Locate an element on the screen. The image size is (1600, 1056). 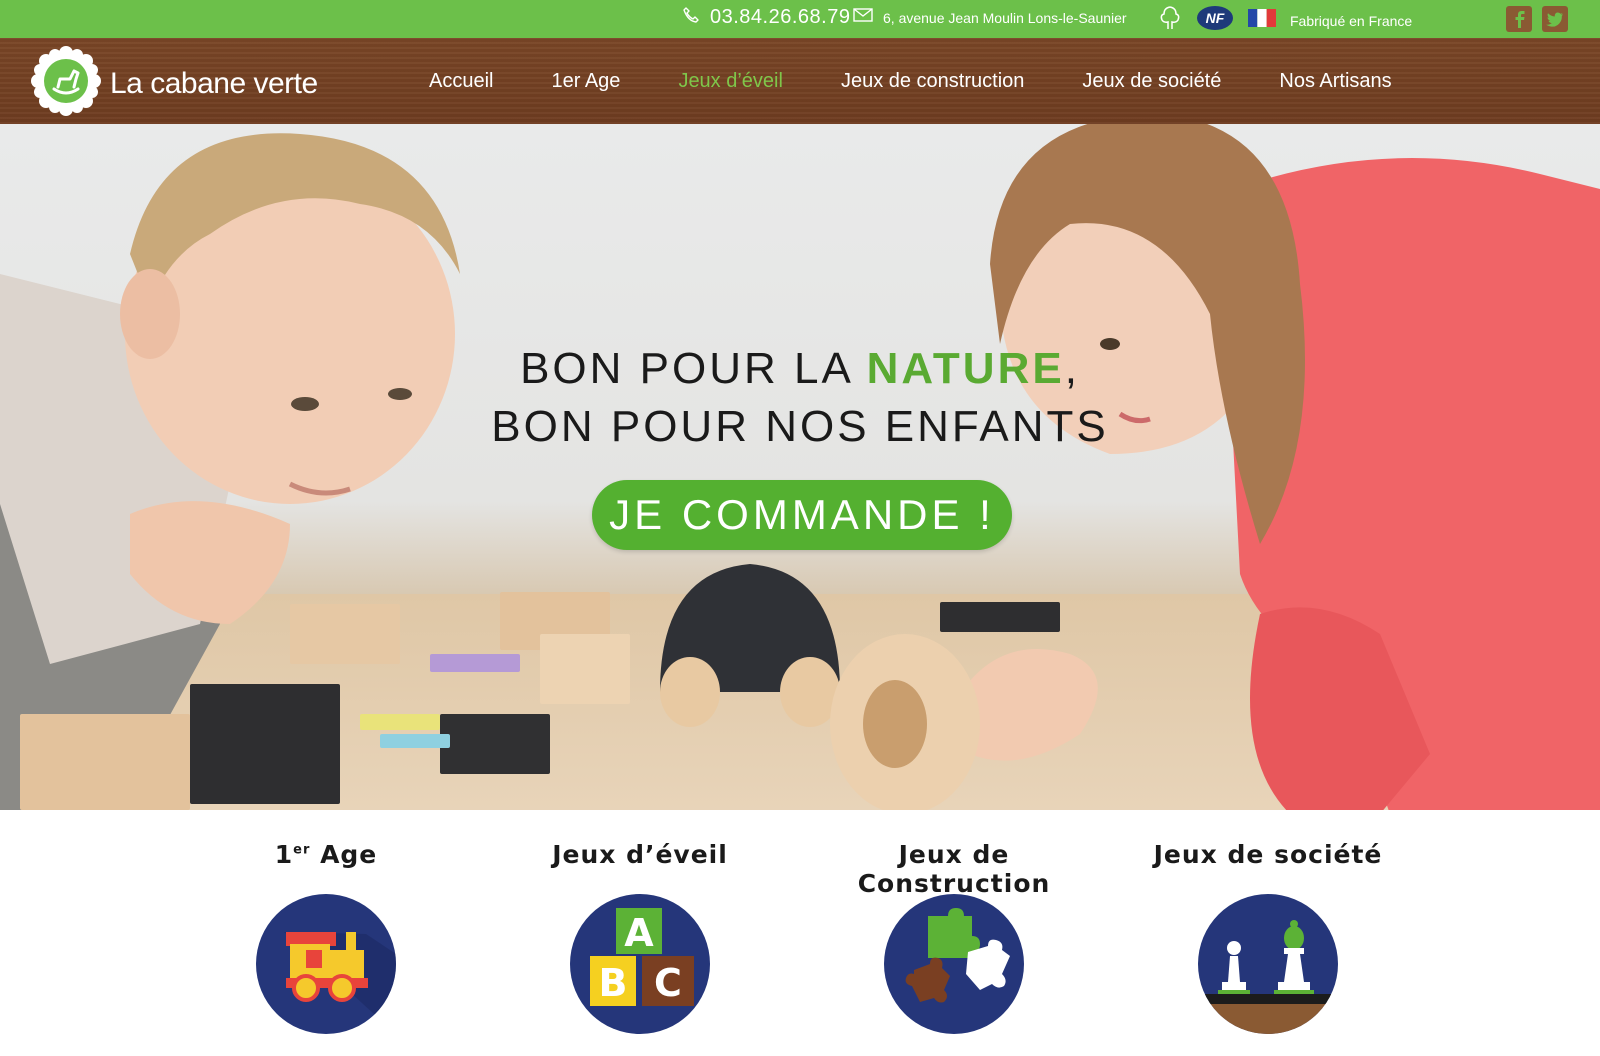
nav-item-nos-artisans: Nos Artisans is located at coordinates (1335, 81).